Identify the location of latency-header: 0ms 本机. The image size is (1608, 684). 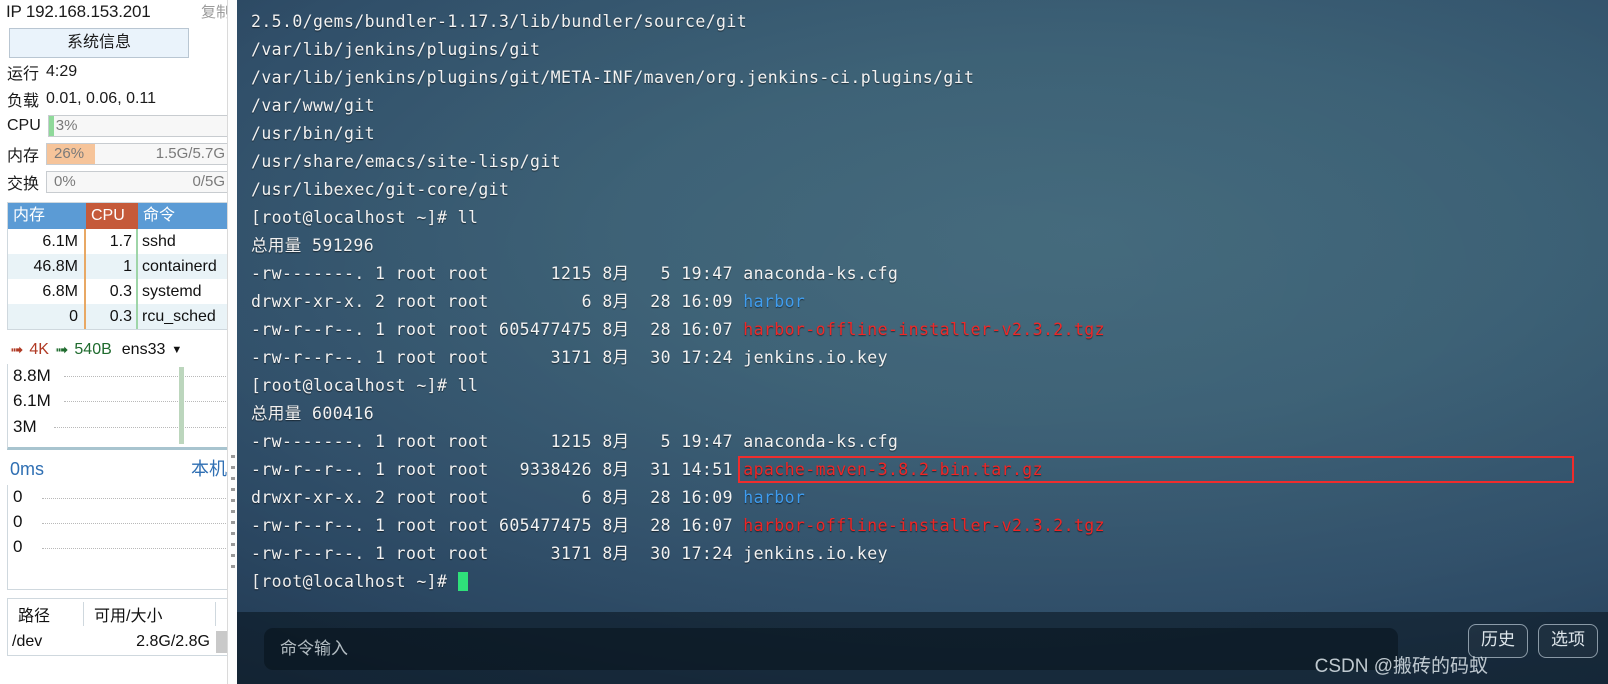
(118, 470).